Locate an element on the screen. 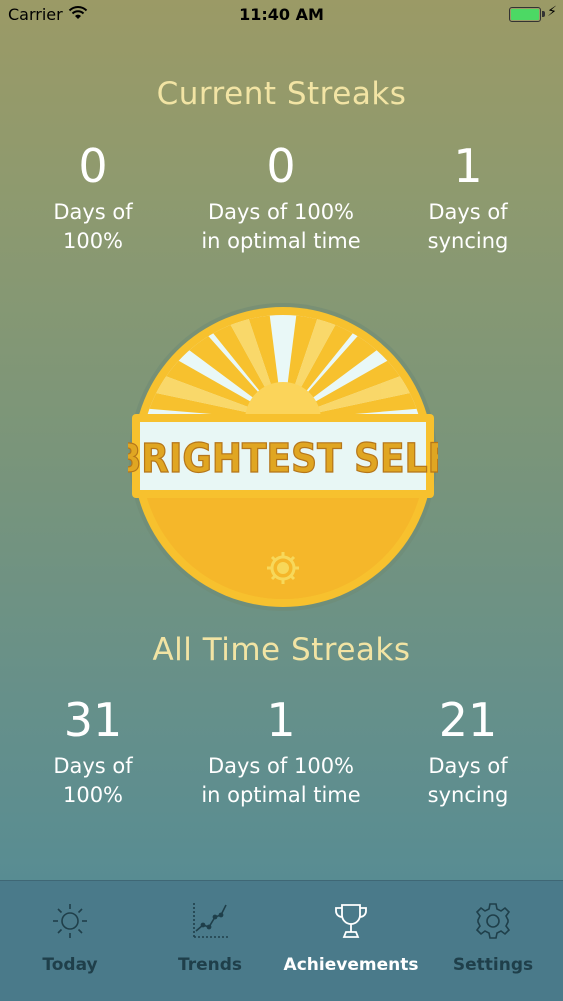 The width and height of the screenshot is (563, 1001). tab-trends: Trends is located at coordinates (210, 941).